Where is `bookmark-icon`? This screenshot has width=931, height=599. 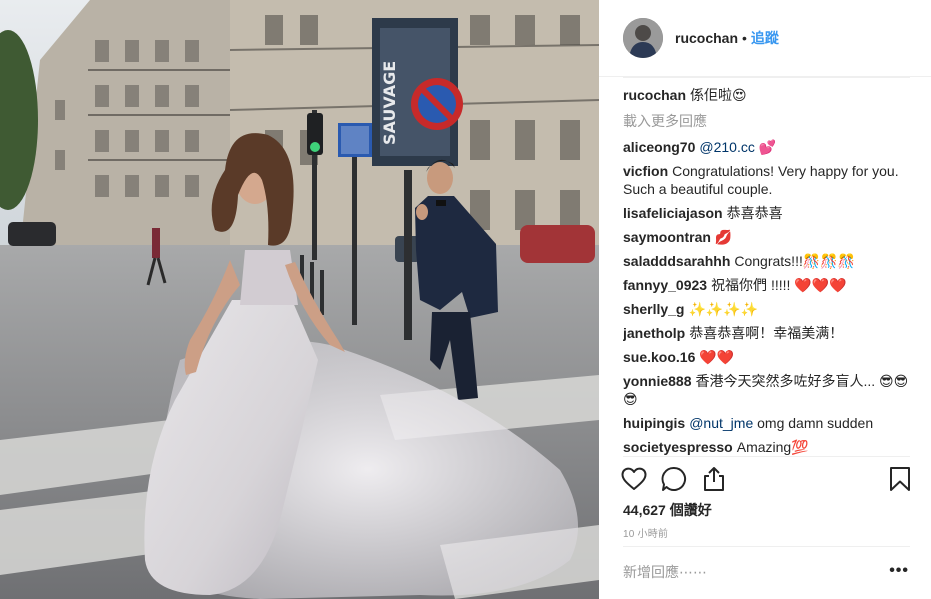
bookmark-icon is located at coordinates (900, 479).